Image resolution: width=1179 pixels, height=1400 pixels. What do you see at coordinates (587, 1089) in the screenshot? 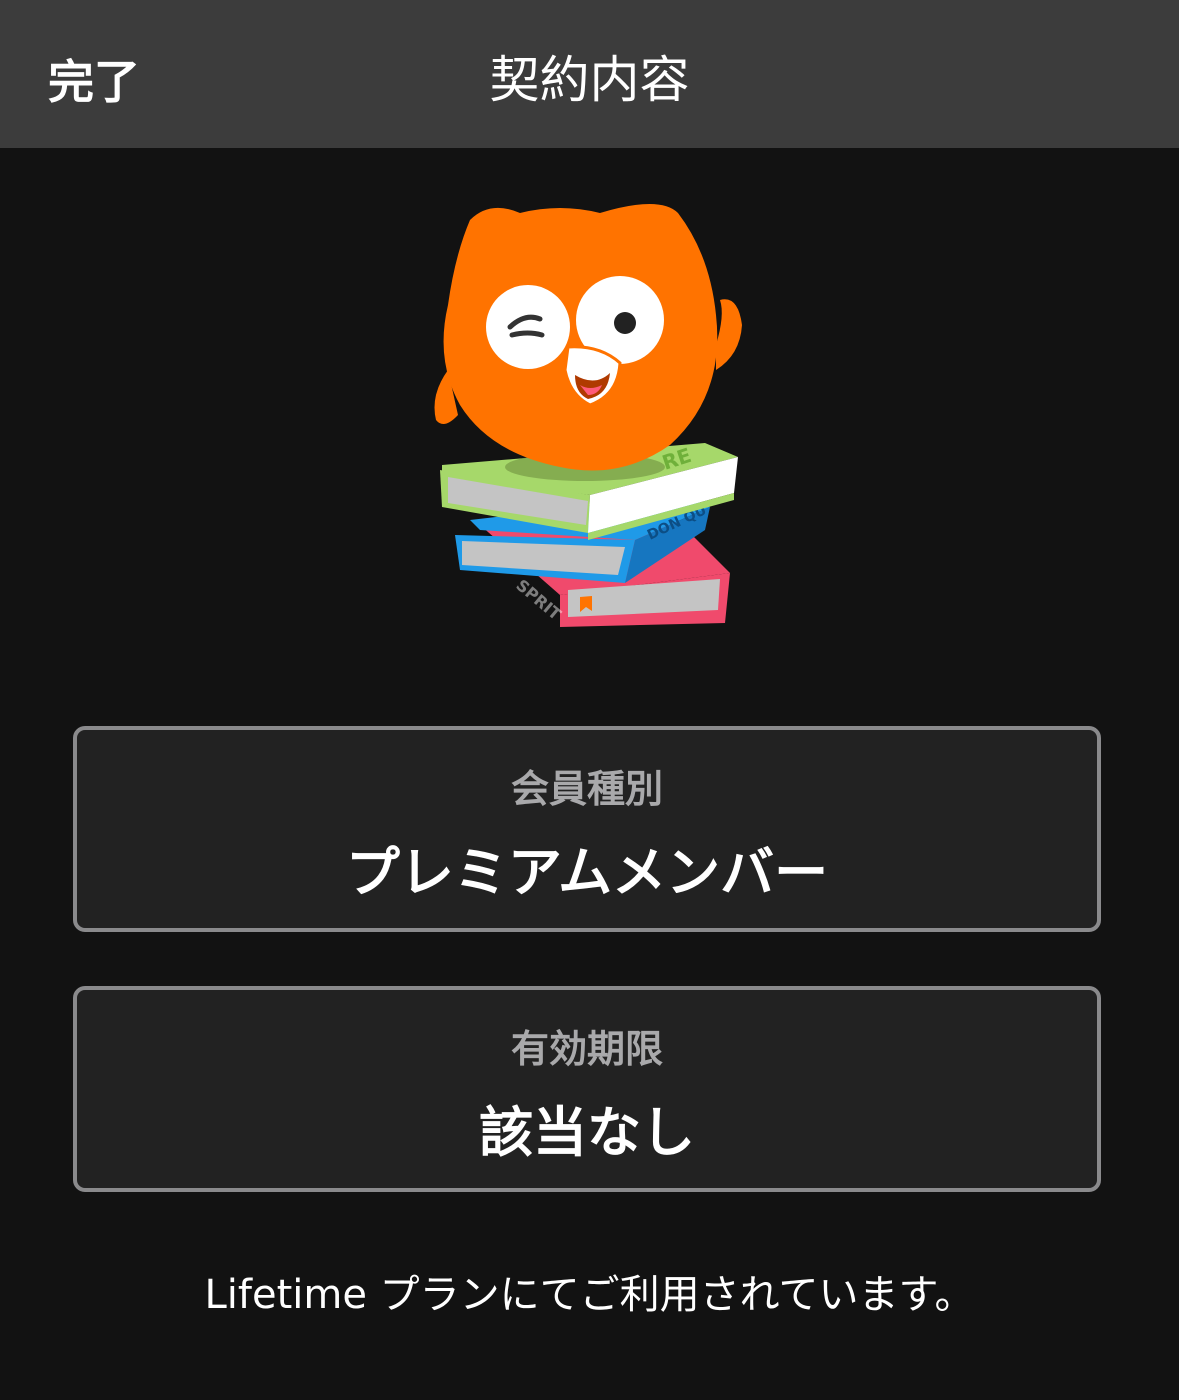
I see `expiry-date-card: 有効期限 該当なし` at bounding box center [587, 1089].